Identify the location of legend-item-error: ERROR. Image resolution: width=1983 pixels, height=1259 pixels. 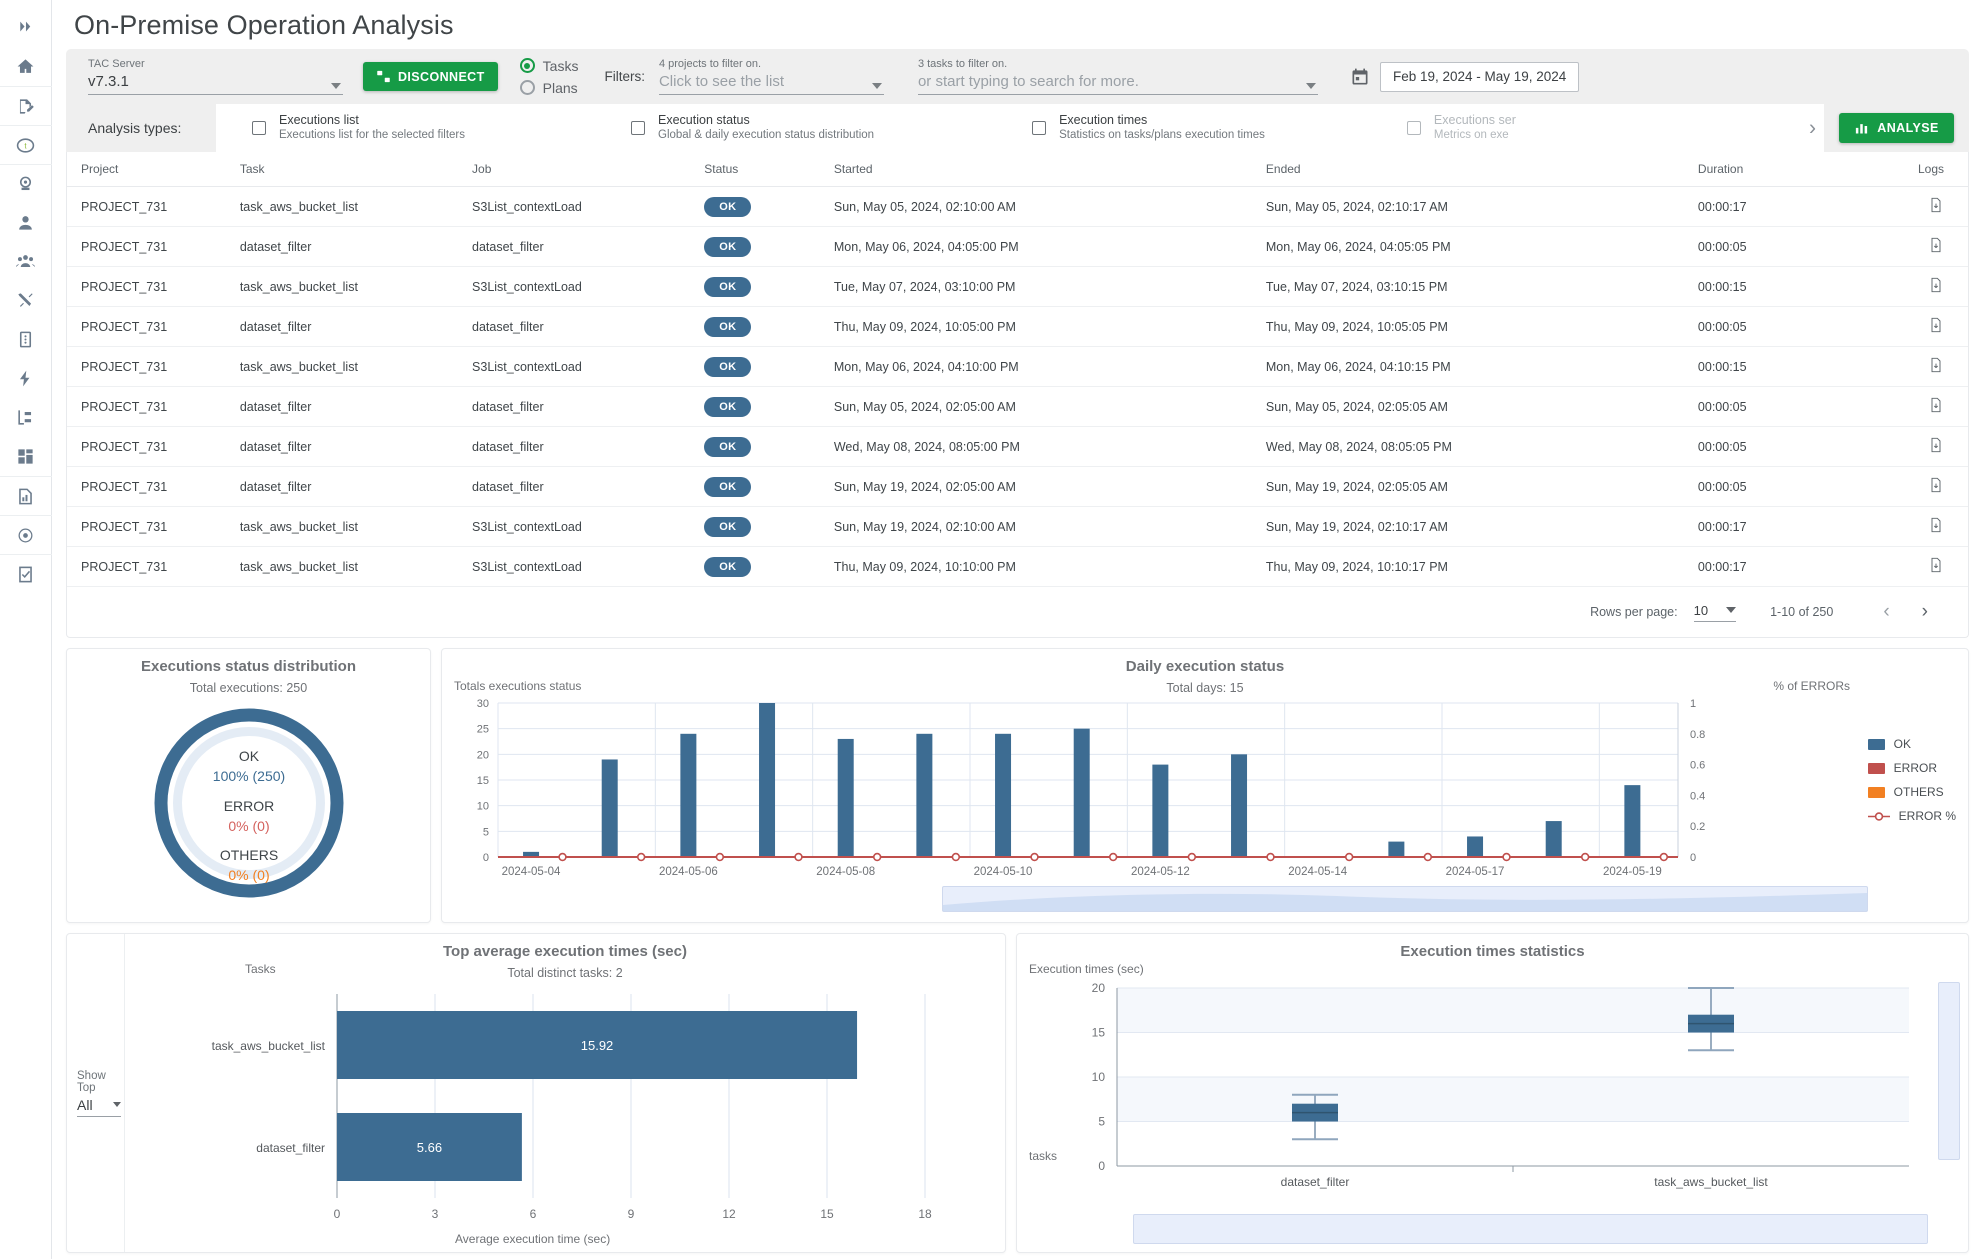
(1911, 768).